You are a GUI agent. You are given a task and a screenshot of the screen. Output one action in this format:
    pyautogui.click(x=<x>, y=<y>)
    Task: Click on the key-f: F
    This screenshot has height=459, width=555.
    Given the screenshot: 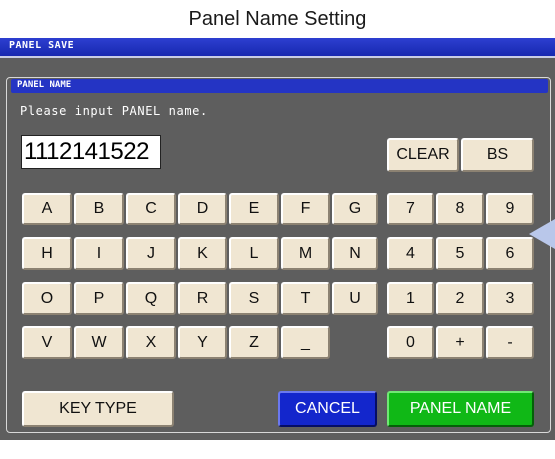 What is the action you would take?
    pyautogui.click(x=305, y=209)
    